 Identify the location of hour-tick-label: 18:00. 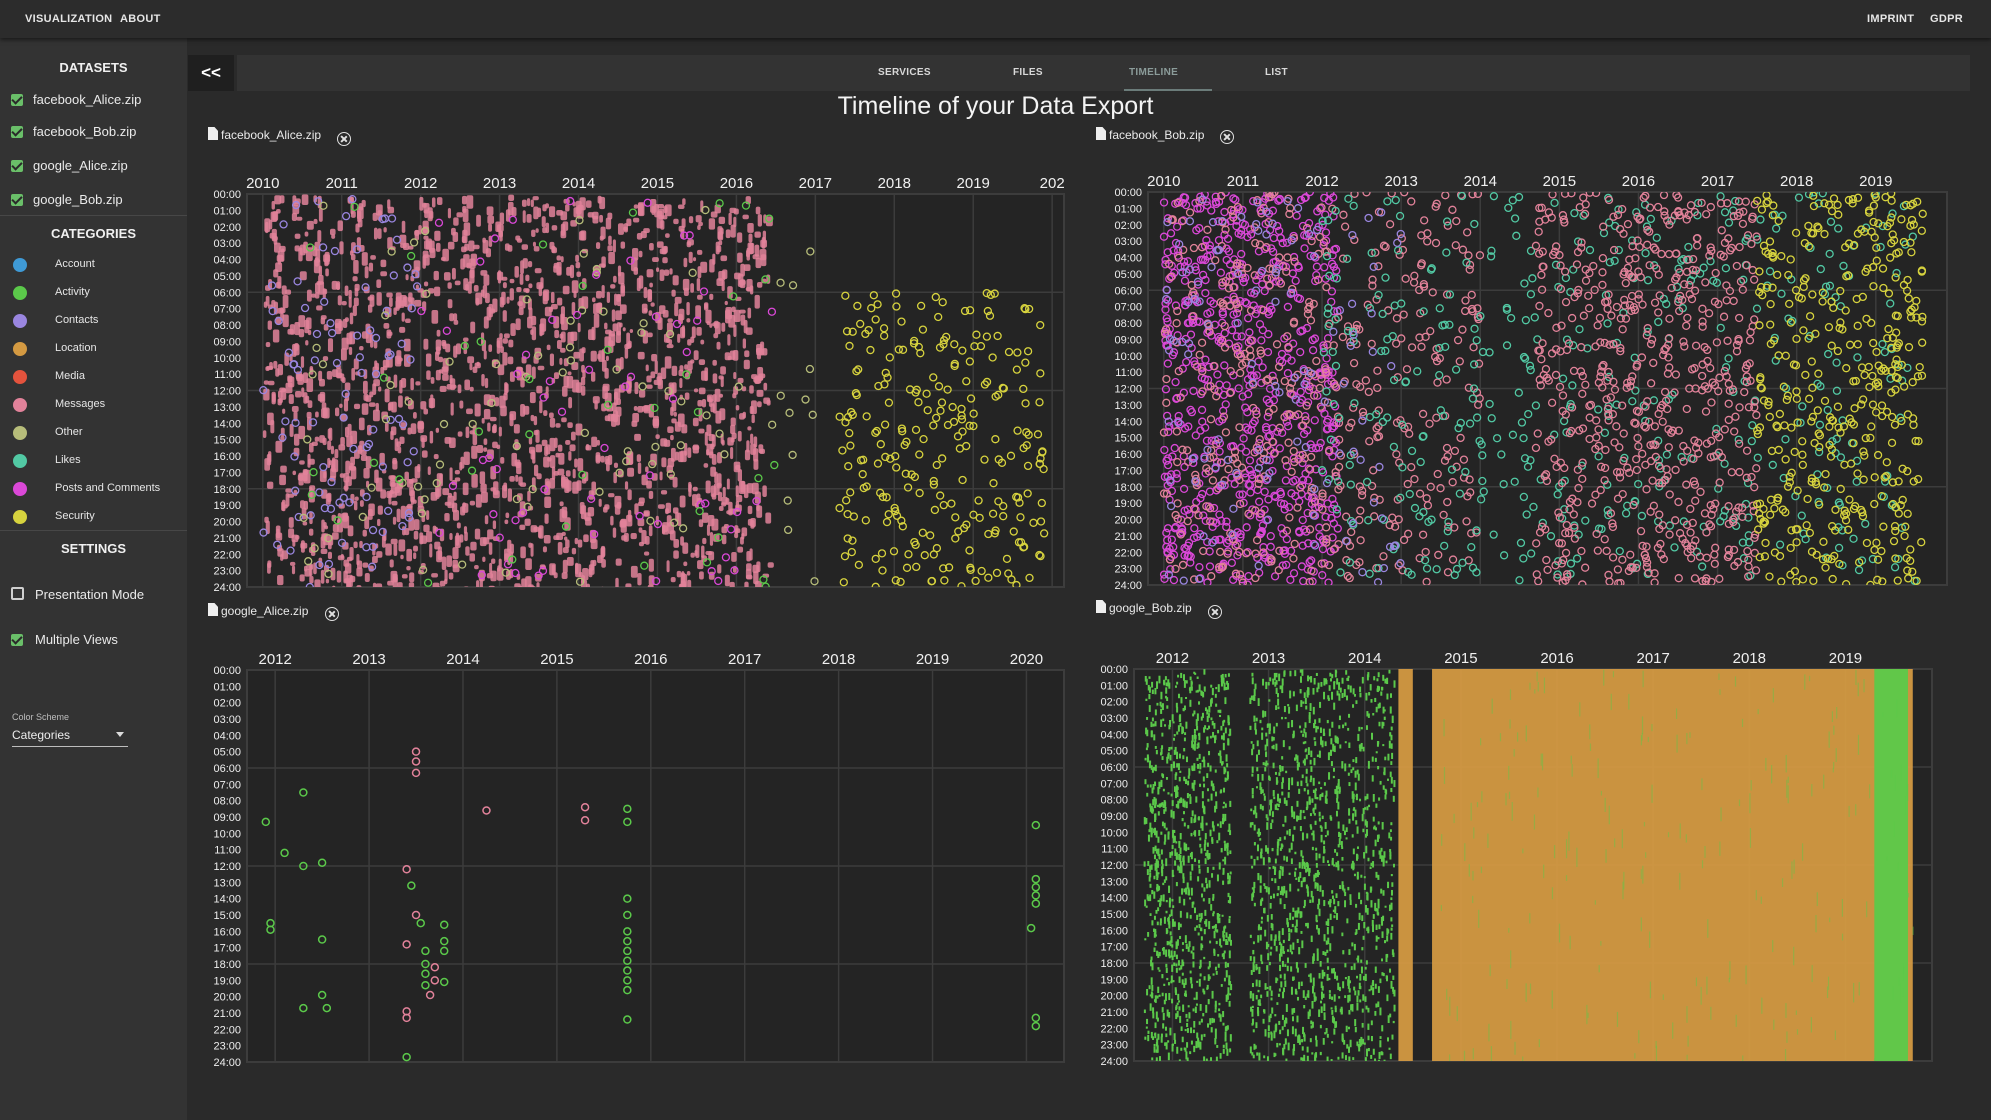
(1128, 488).